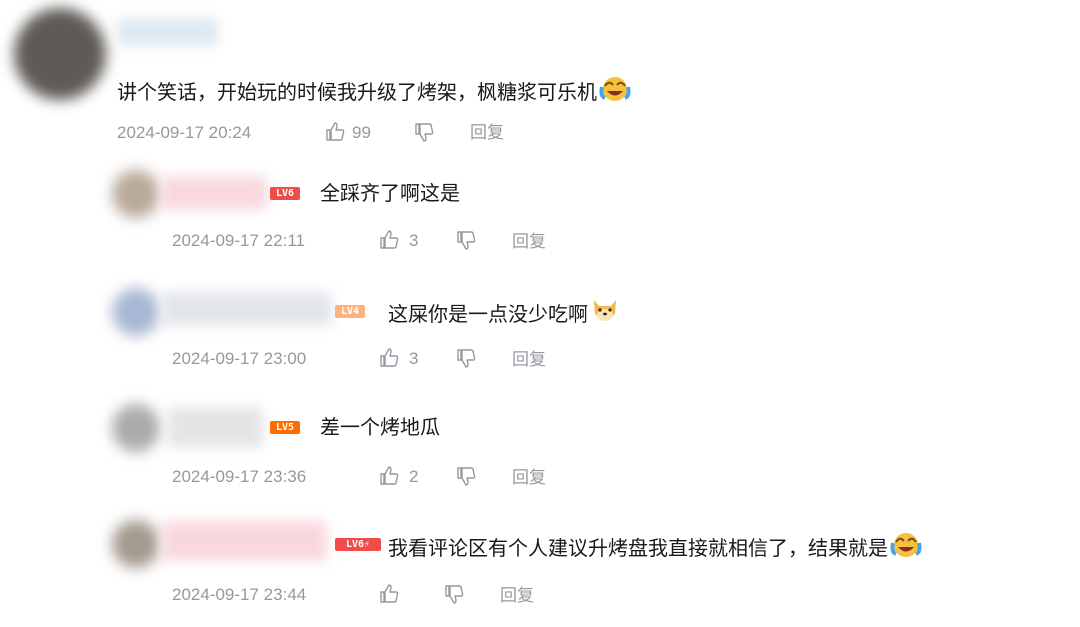  I want to click on reply-text: 全踩齐了啊这是, so click(390, 193).